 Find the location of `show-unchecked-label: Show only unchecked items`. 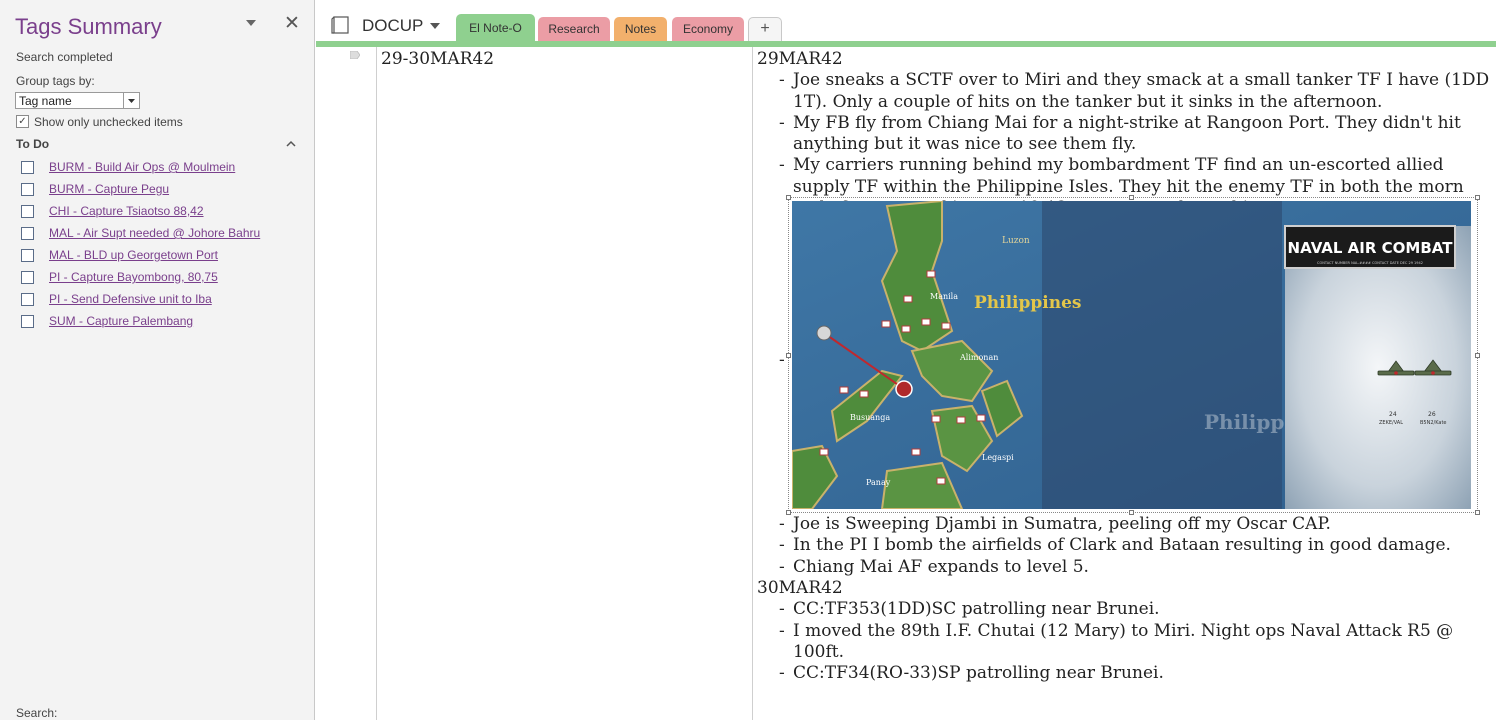

show-unchecked-label: Show only unchecked items is located at coordinates (108, 122).